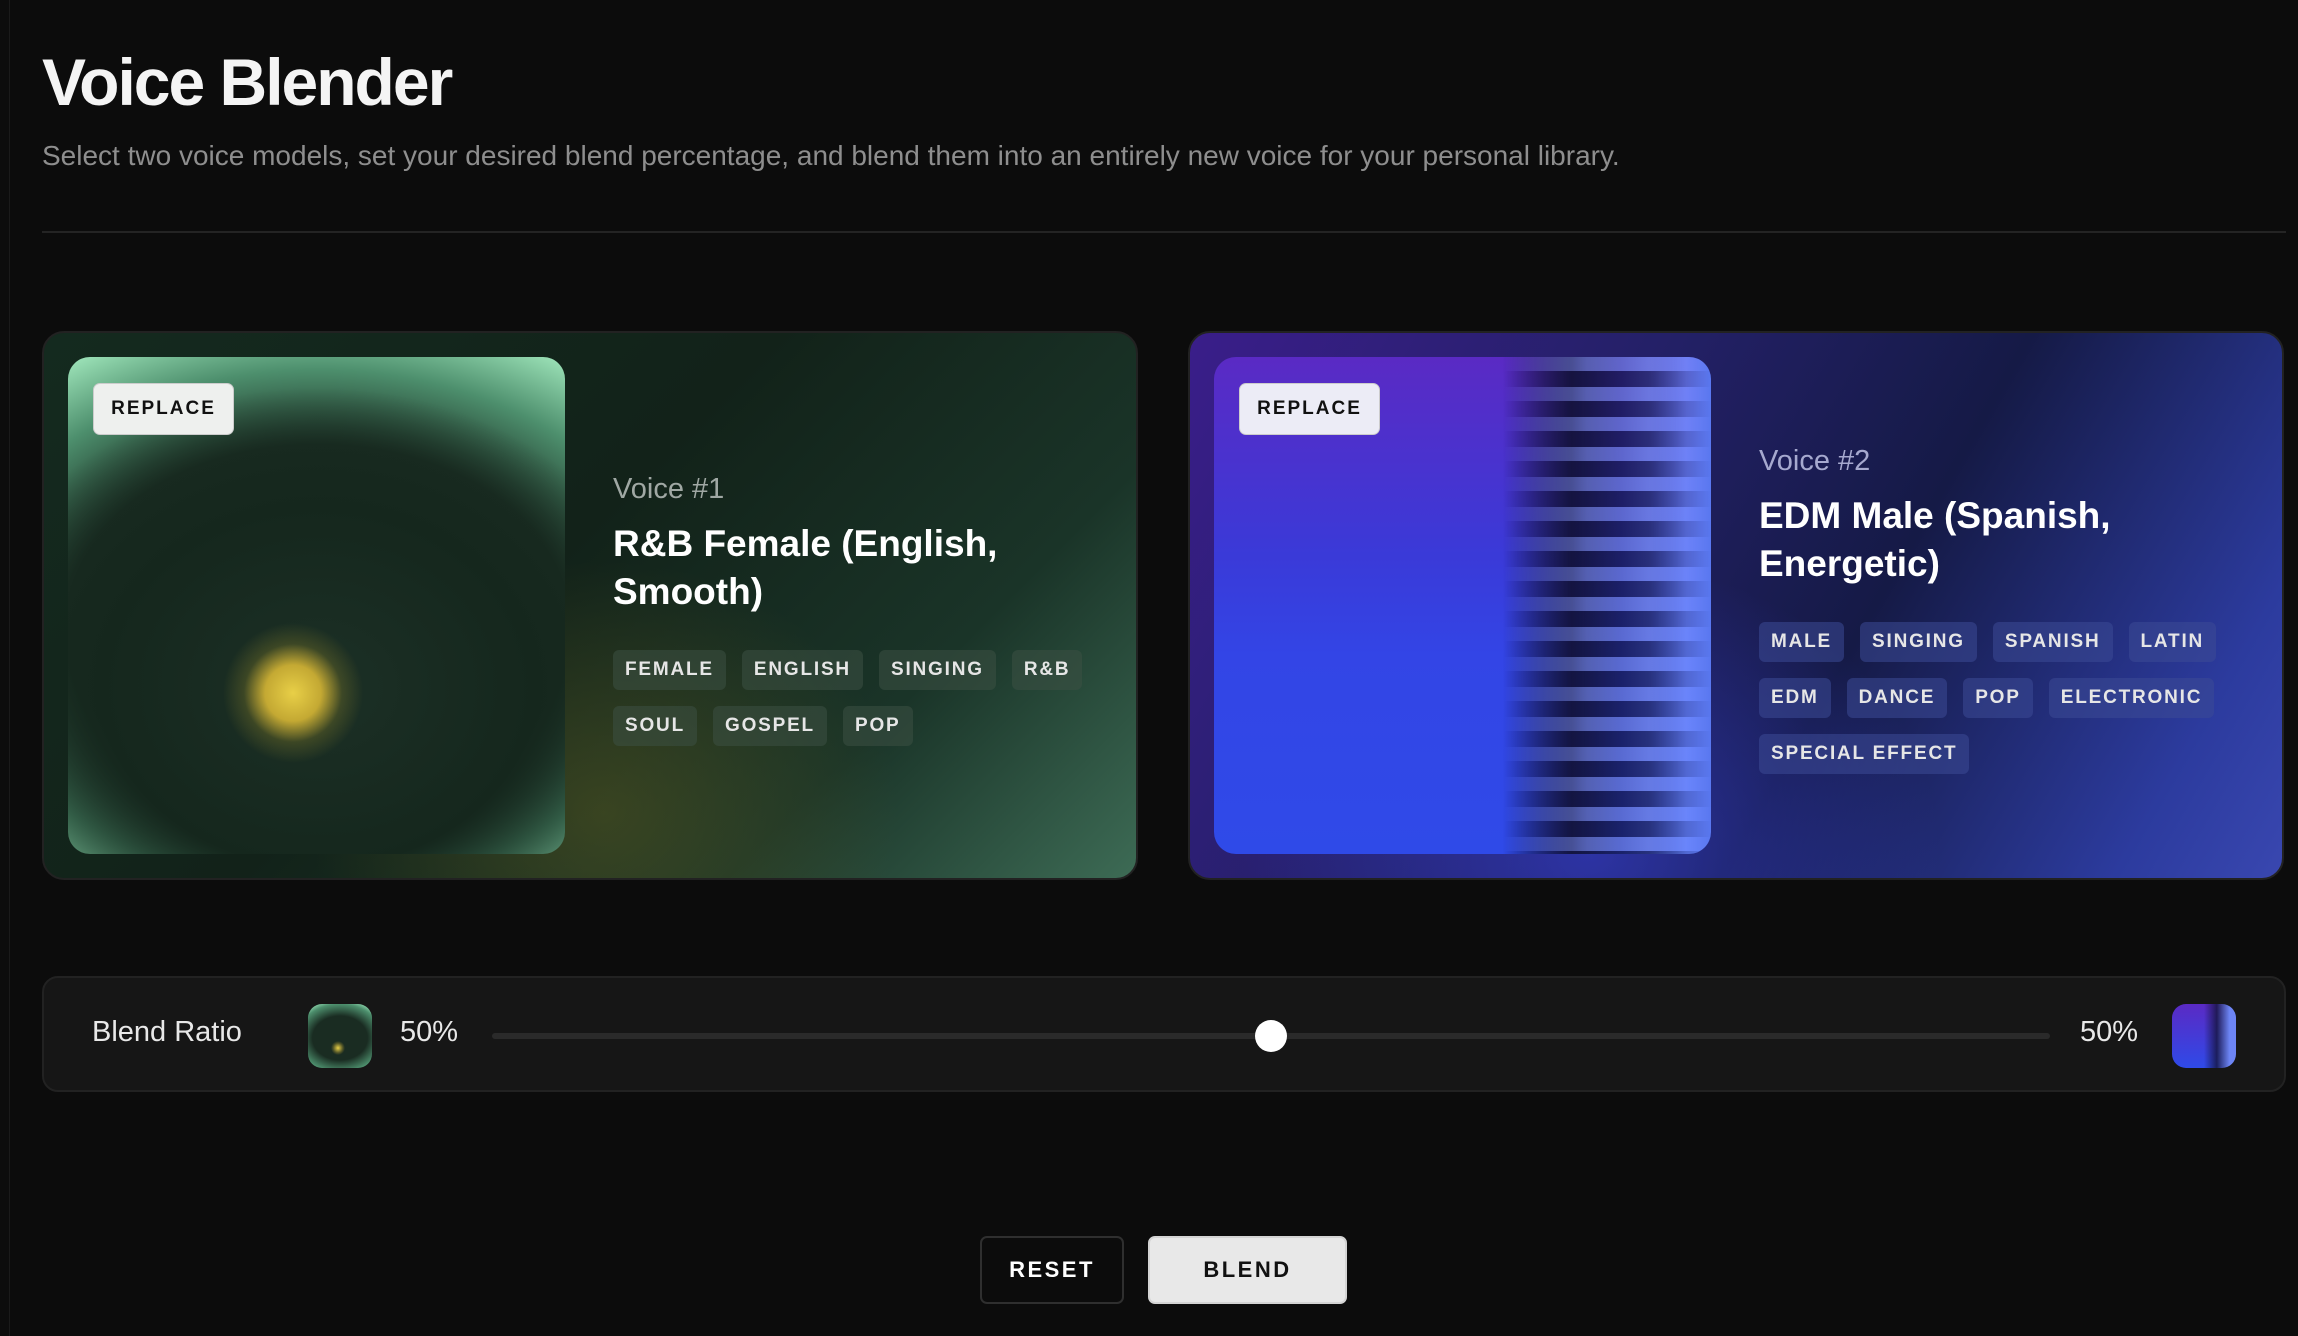 The height and width of the screenshot is (1336, 2298). What do you see at coordinates (5, 668) in the screenshot?
I see `left-rail` at bounding box center [5, 668].